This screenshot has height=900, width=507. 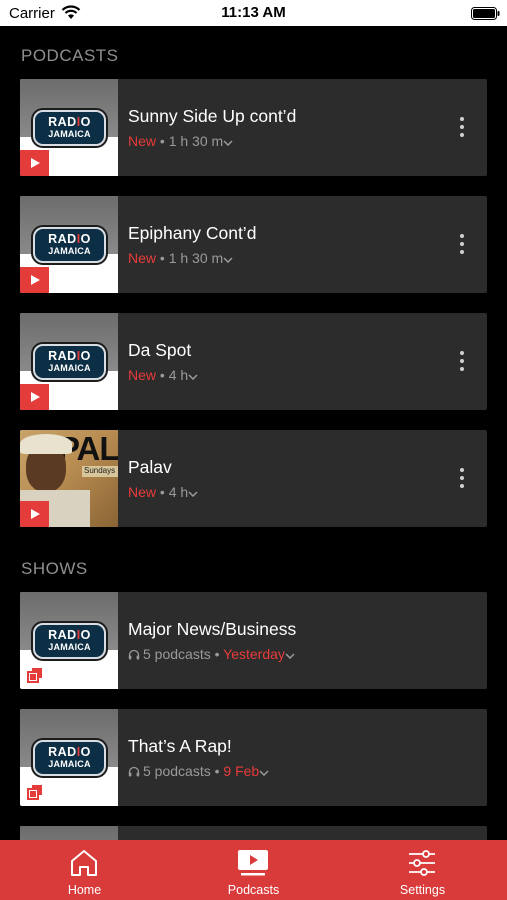 I want to click on settings-sliders-icon, so click(x=422, y=863).